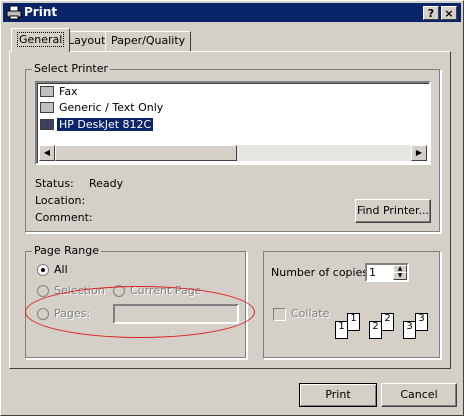  What do you see at coordinates (105, 124) in the screenshot?
I see `printer-item-label: HP DeskJet 812C` at bounding box center [105, 124].